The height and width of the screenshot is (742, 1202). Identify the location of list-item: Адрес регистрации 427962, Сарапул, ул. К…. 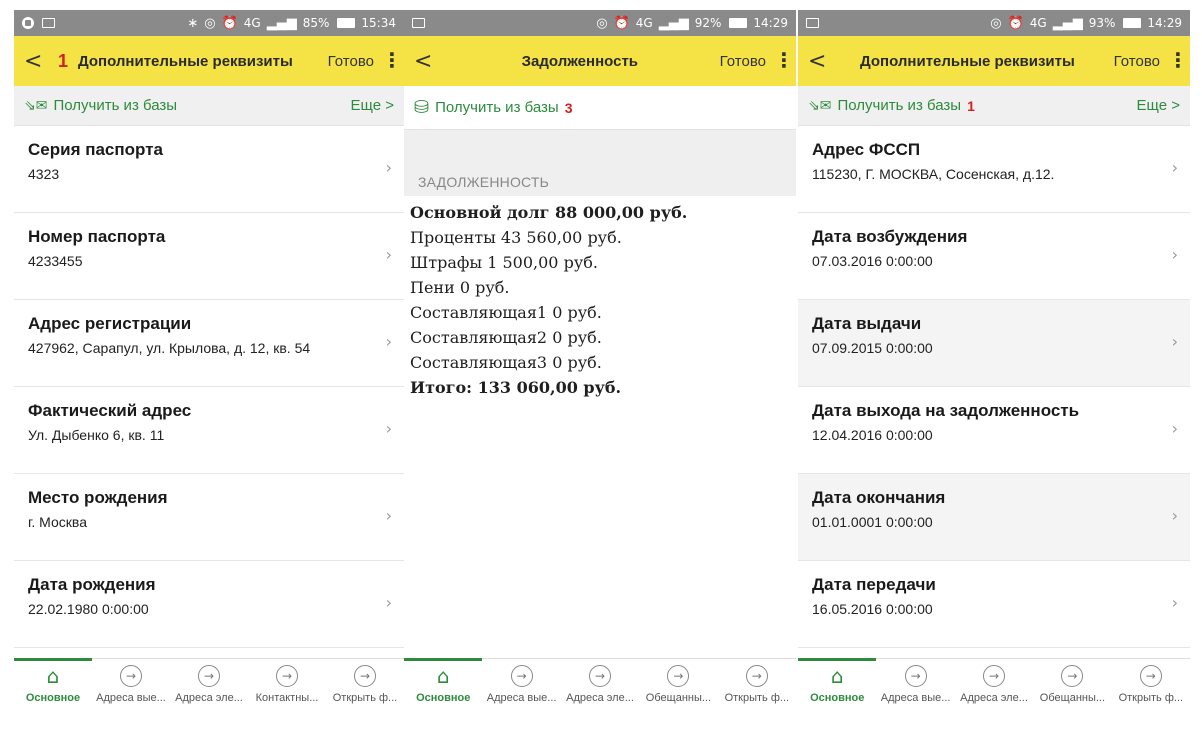
(209, 343).